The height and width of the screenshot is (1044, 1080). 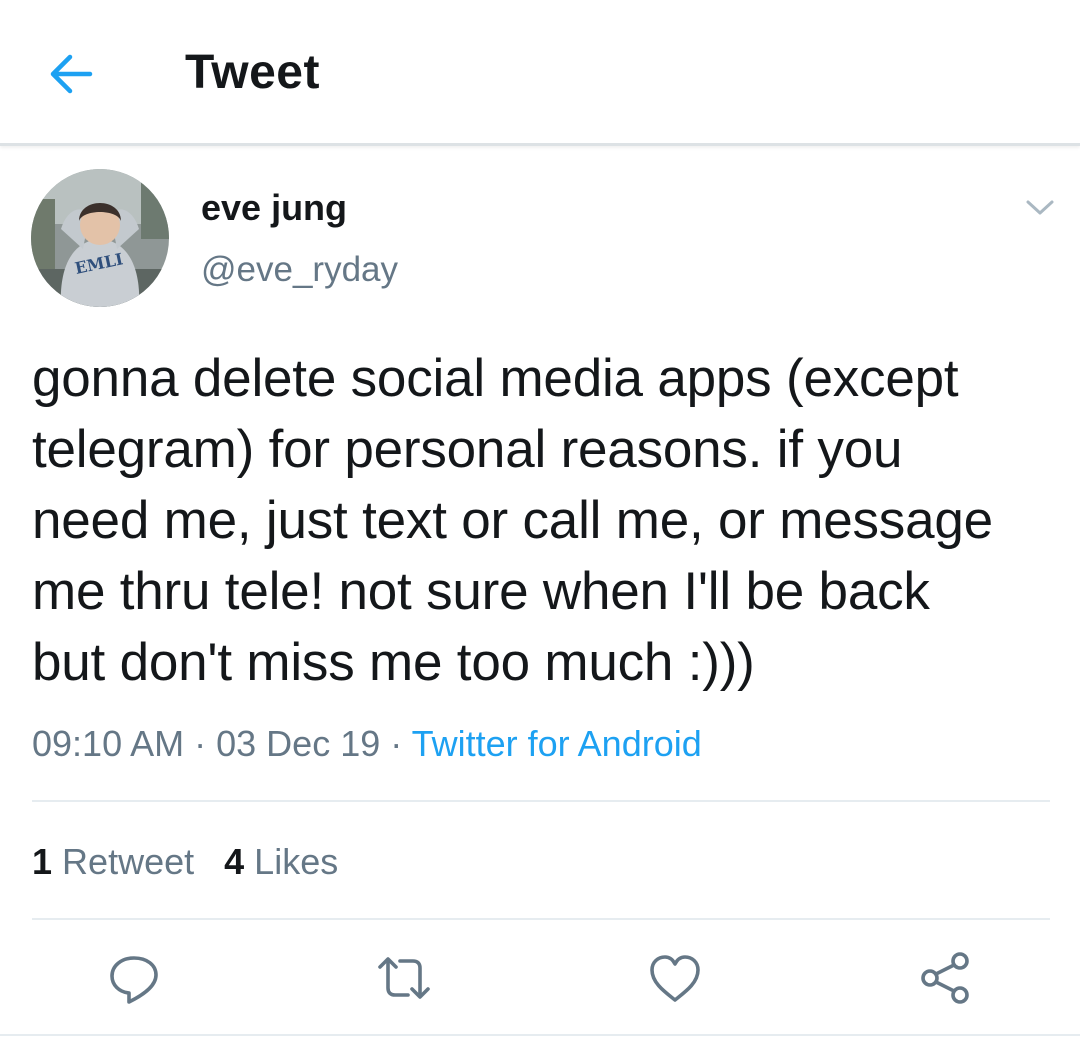 I want to click on chevron-down-icon, so click(x=1040, y=208).